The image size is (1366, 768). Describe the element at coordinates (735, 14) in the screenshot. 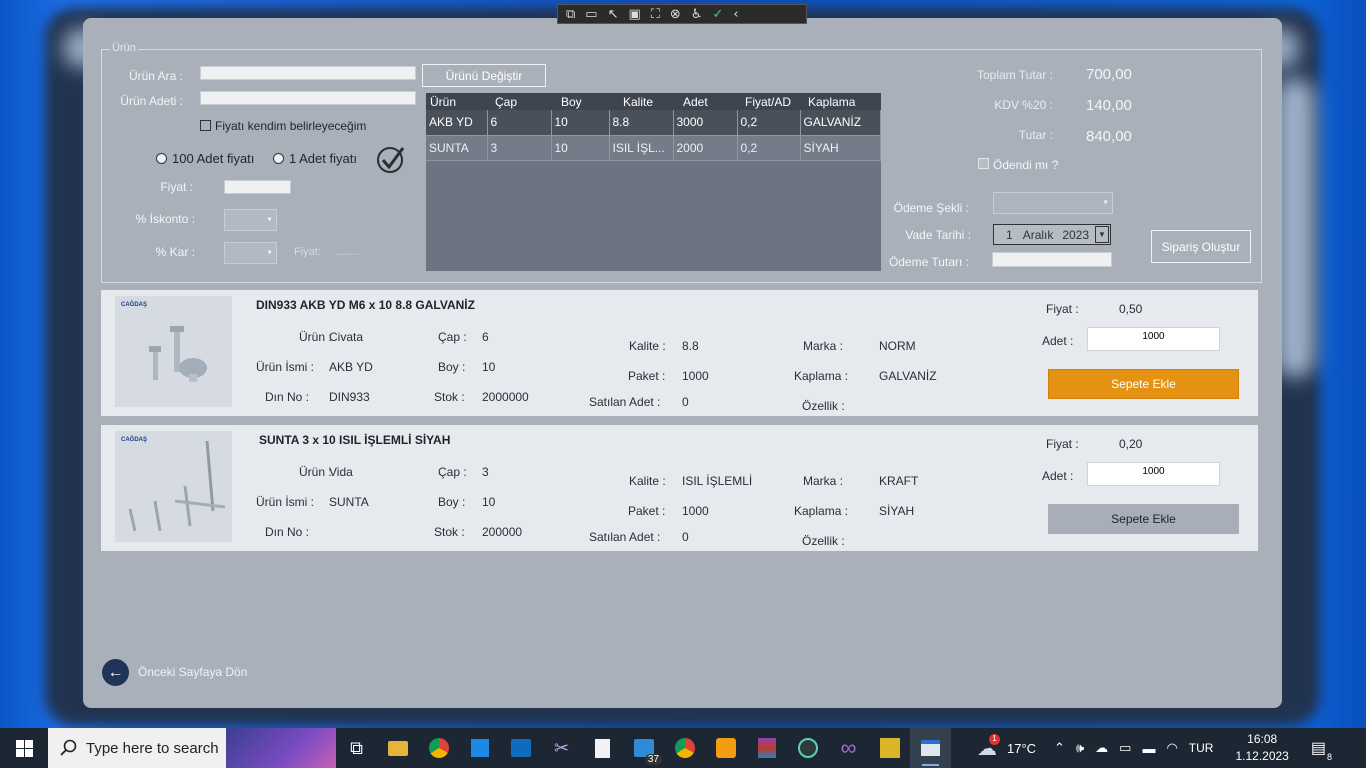

I see `collapse-icon: ‹` at that location.